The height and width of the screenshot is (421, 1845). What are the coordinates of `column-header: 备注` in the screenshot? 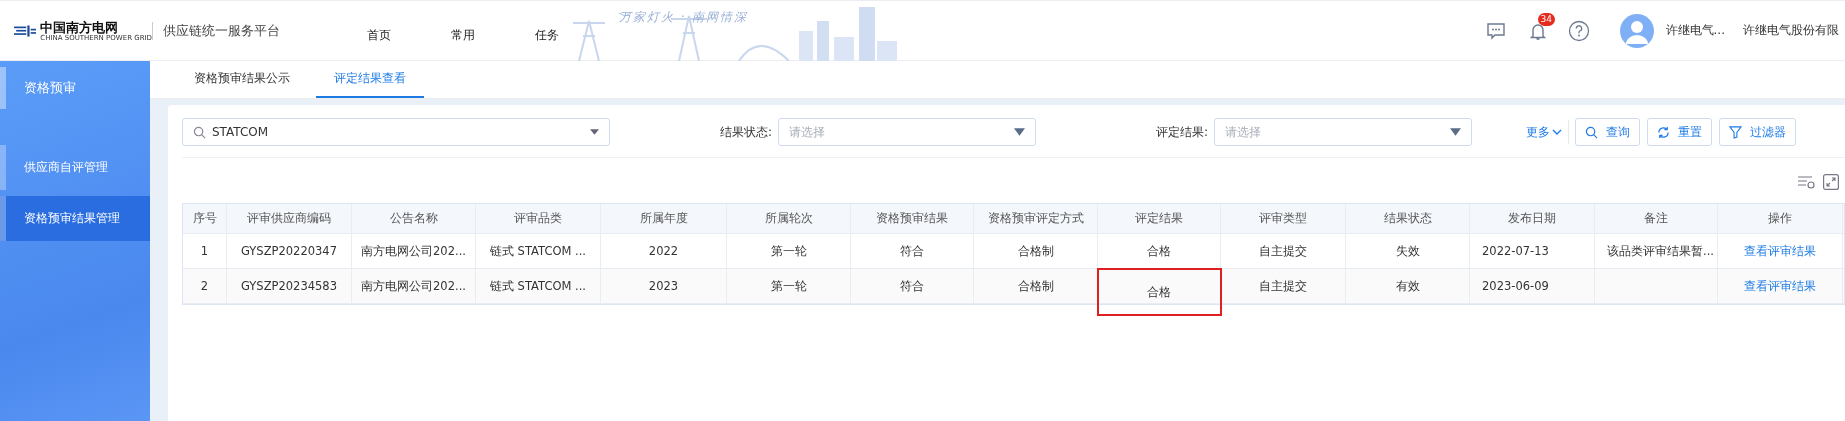 It's located at (1656, 218).